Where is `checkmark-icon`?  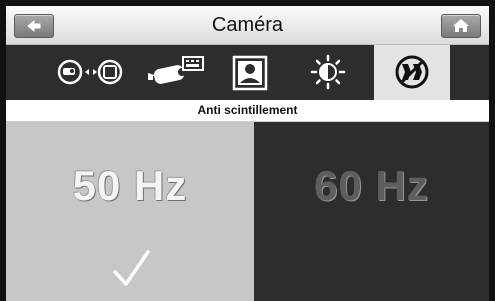 checkmark-icon is located at coordinates (131, 268).